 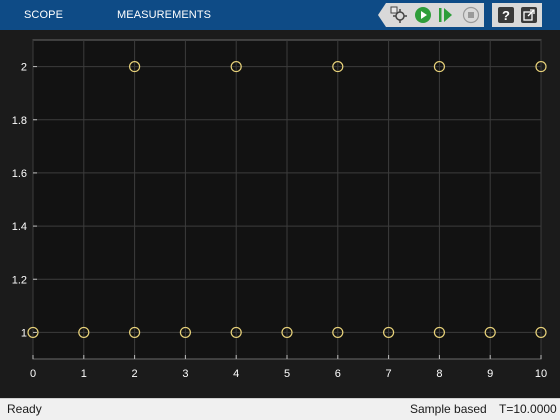 I want to click on x-tick-label: 7, so click(x=389, y=374).